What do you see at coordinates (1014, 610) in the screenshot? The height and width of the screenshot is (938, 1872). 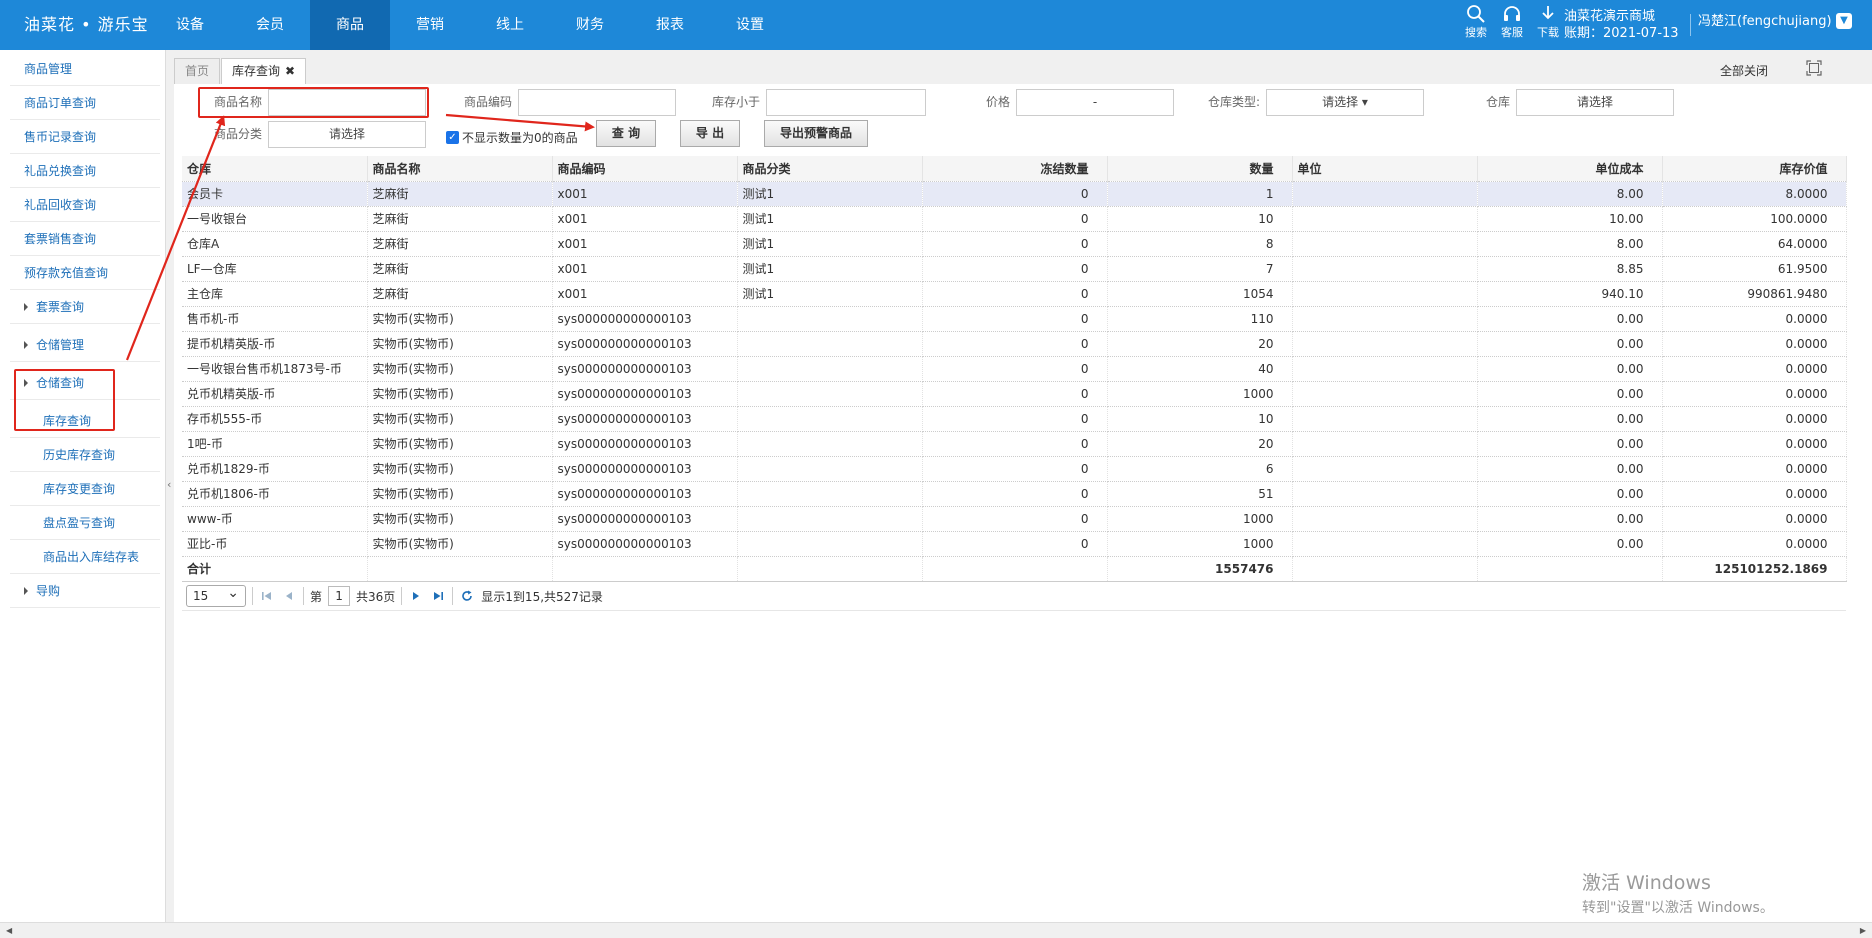 I see `pager-underline` at bounding box center [1014, 610].